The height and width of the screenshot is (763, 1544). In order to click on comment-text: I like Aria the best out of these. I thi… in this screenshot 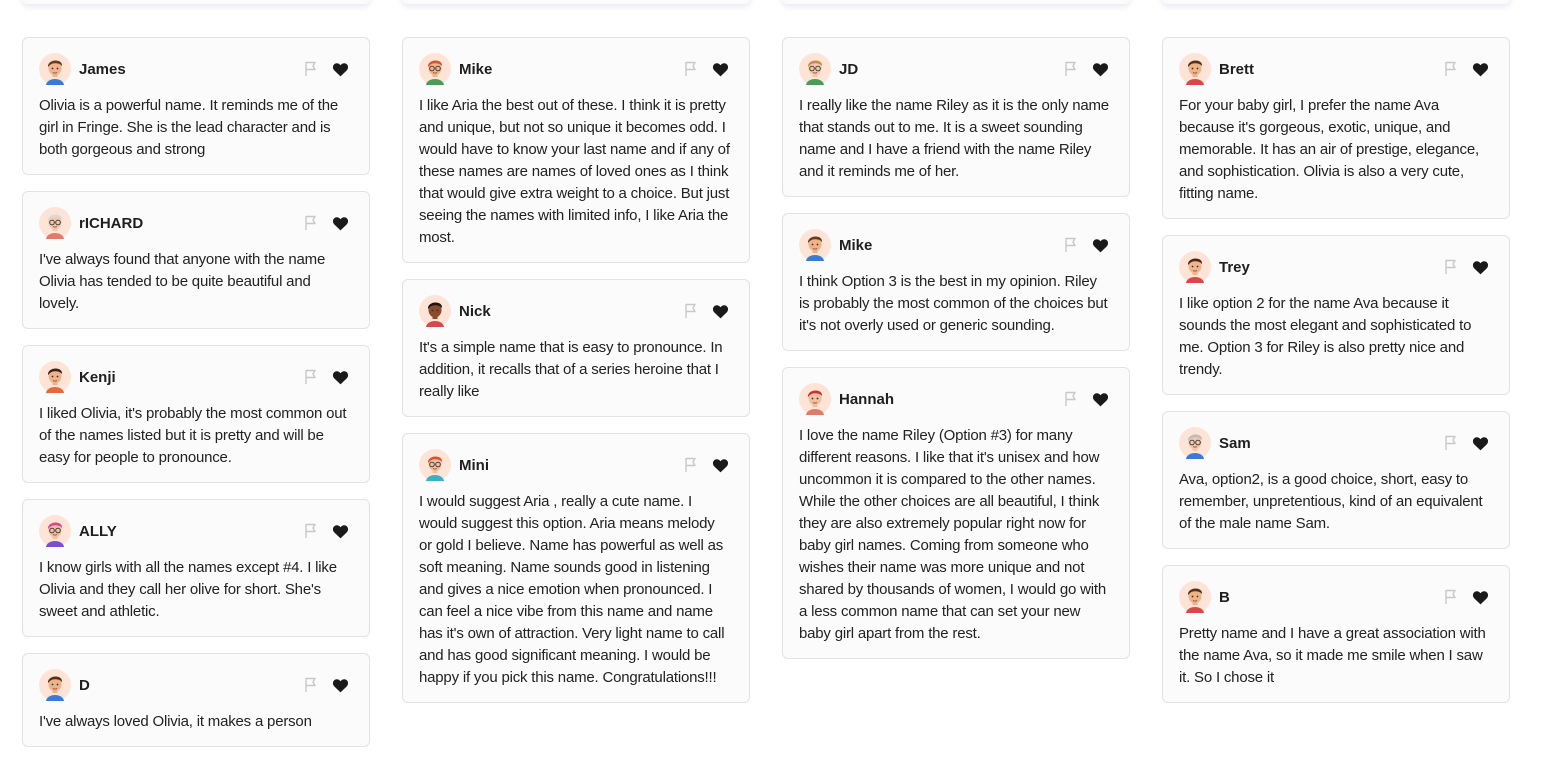, I will do `click(574, 171)`.